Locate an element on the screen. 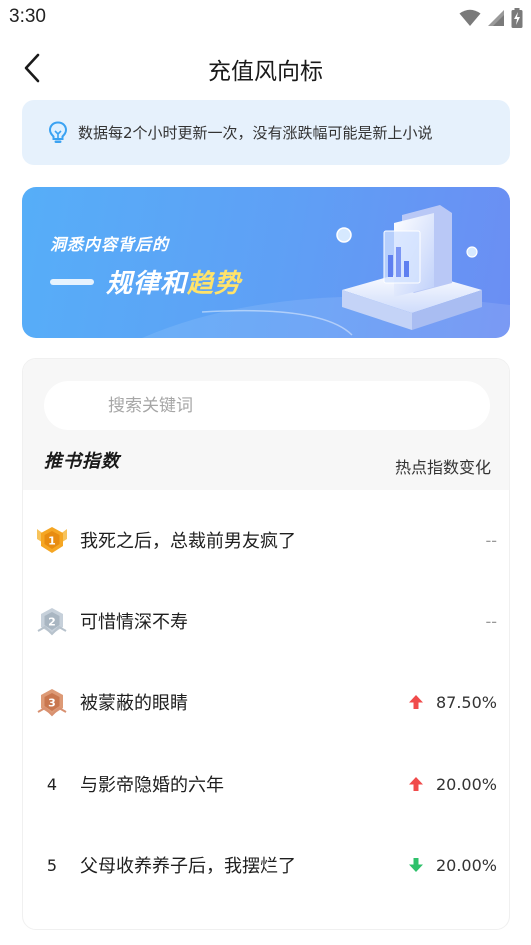 This screenshot has width=531, height=945. banner-headline-white: 规律和 is located at coordinates (147, 284).